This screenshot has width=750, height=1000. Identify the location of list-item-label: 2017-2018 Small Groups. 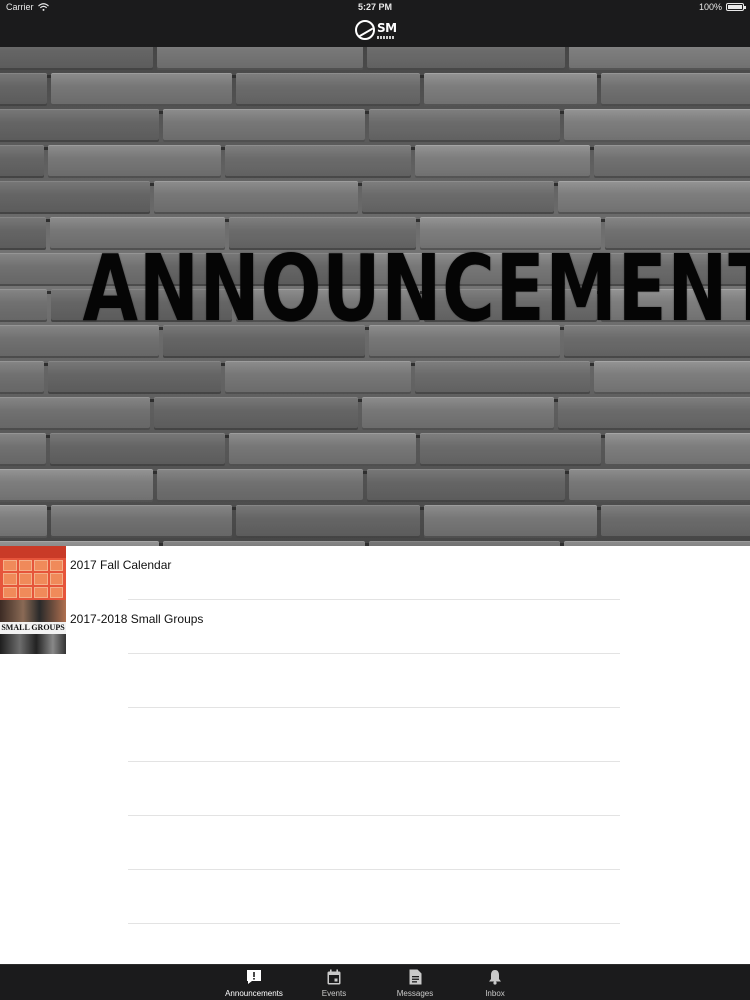
(137, 619).